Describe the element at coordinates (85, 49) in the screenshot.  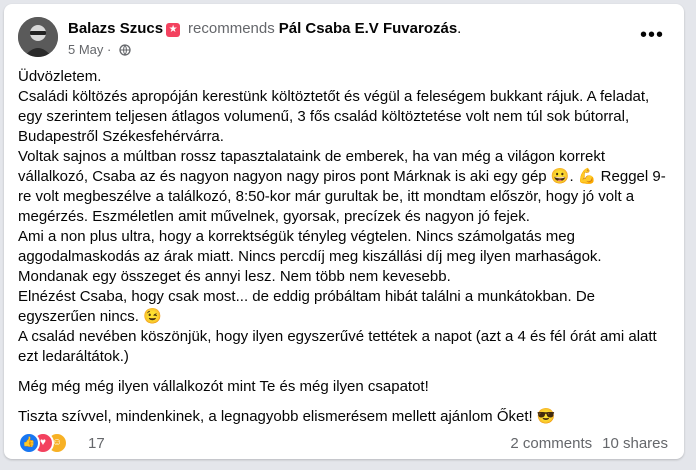
I see `post-date: 5 May` at that location.